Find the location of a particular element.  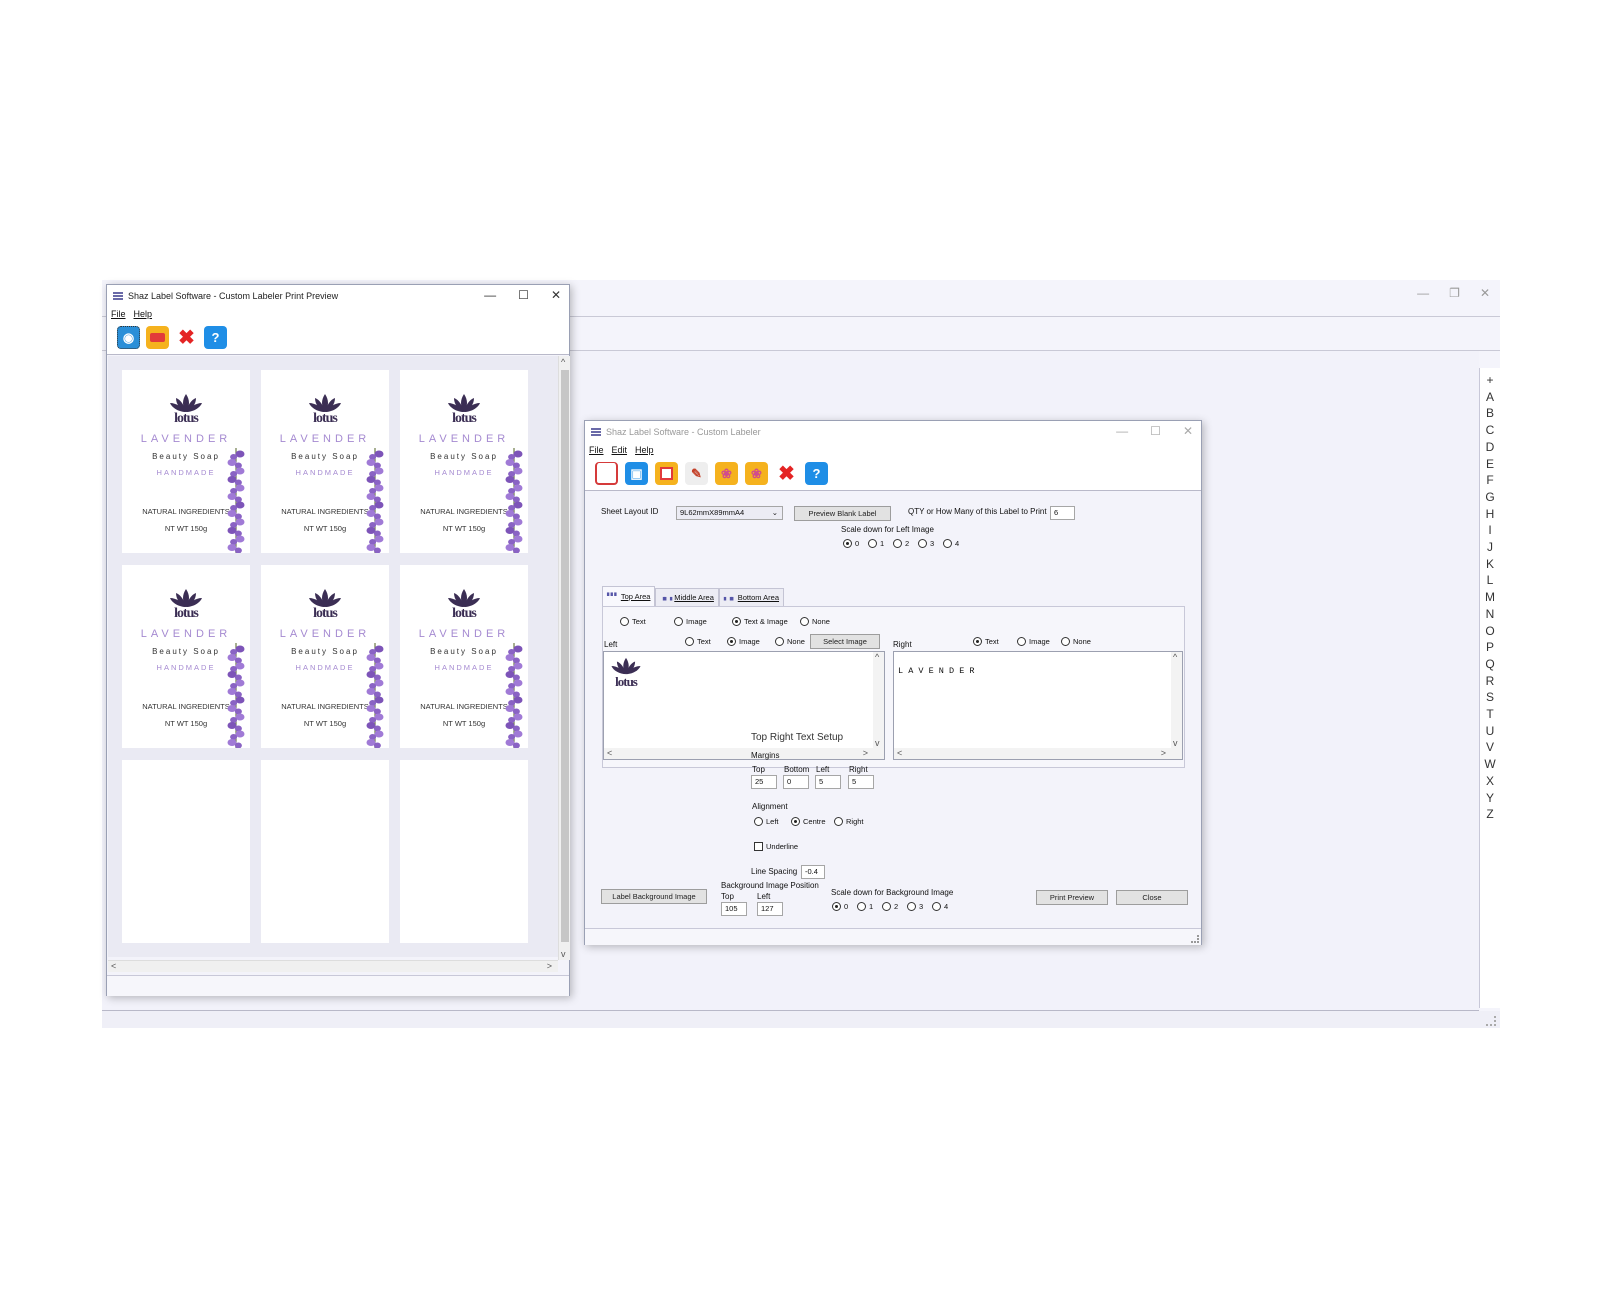

maximize-icon: ☐ is located at coordinates (1155, 431).